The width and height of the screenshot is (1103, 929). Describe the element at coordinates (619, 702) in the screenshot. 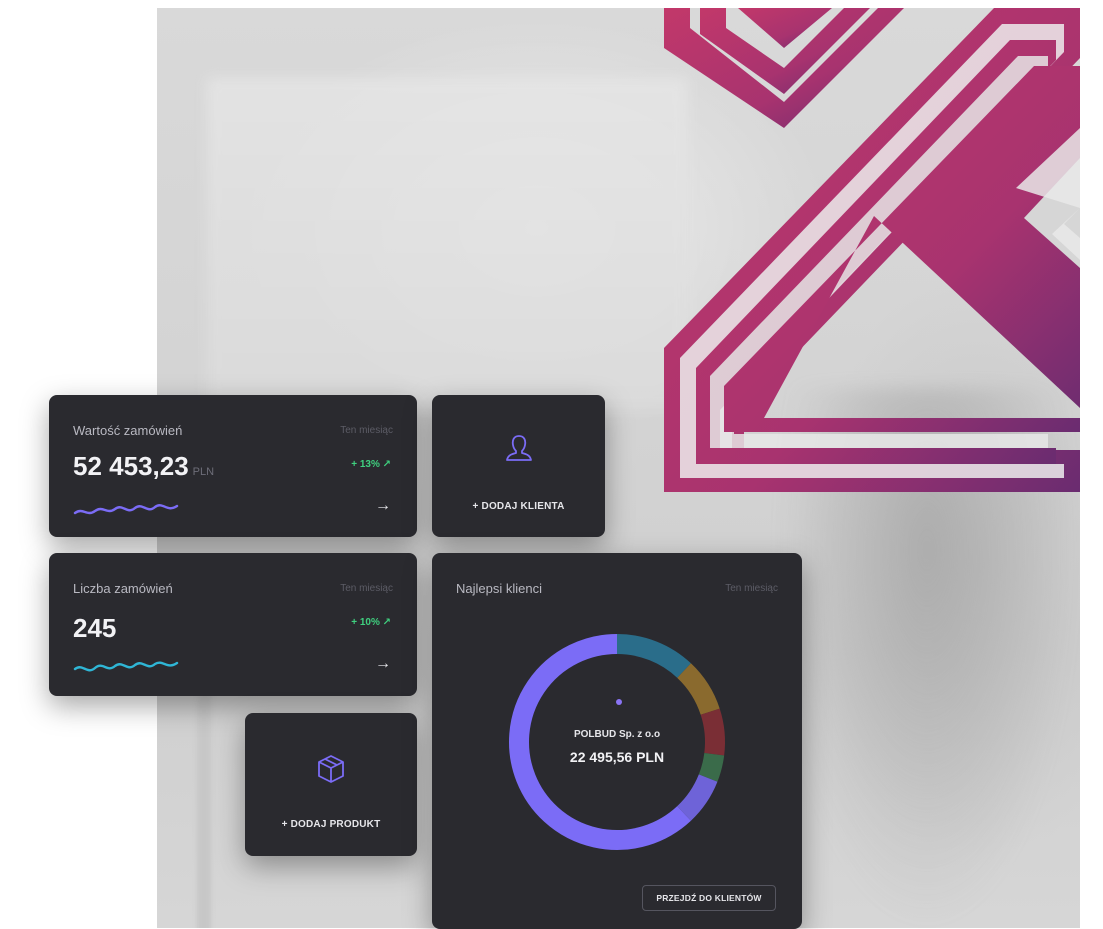

I see `selected-segment-dot` at that location.